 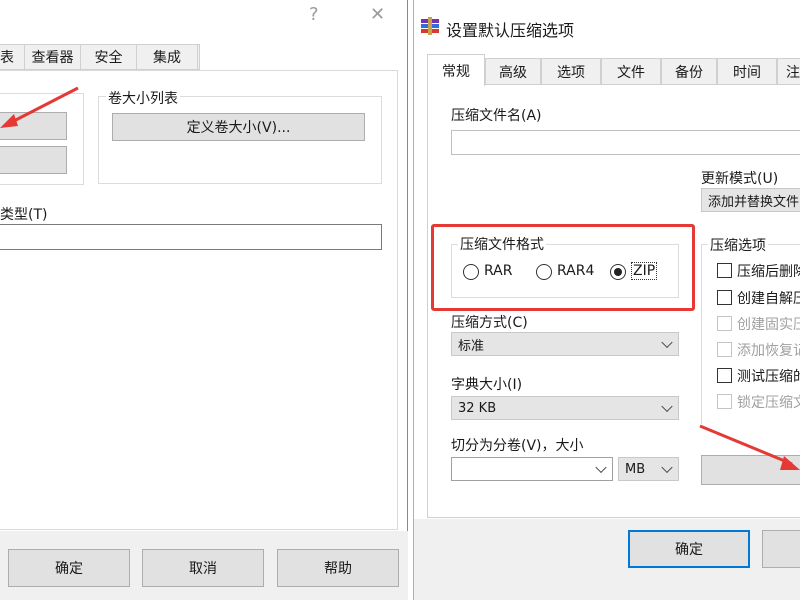 I want to click on tab-integration: 集成, so click(x=167, y=57).